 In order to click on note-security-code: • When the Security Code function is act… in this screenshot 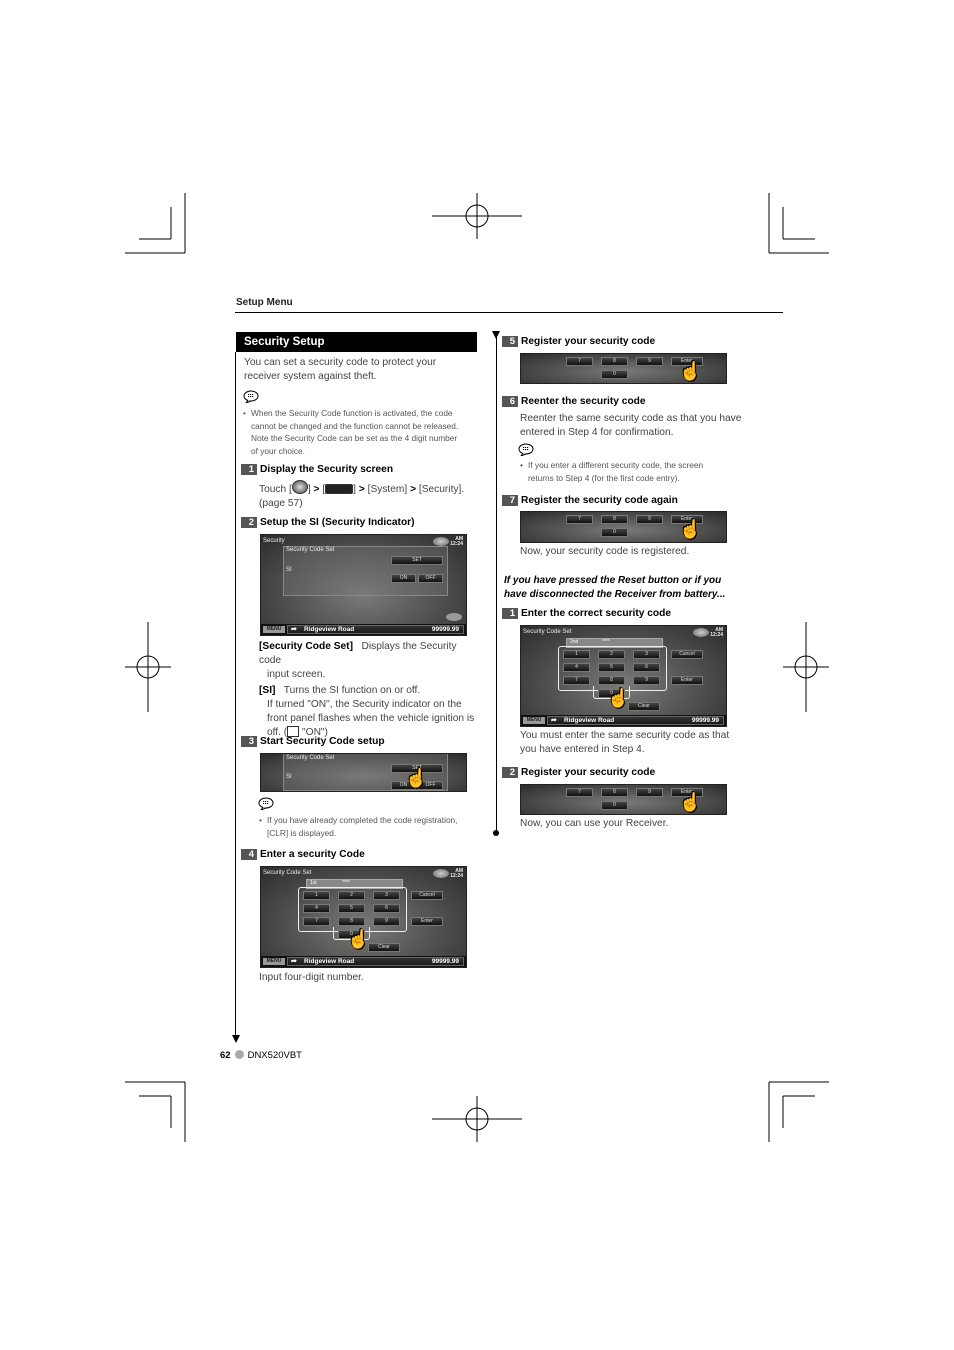, I will do `click(362, 432)`.